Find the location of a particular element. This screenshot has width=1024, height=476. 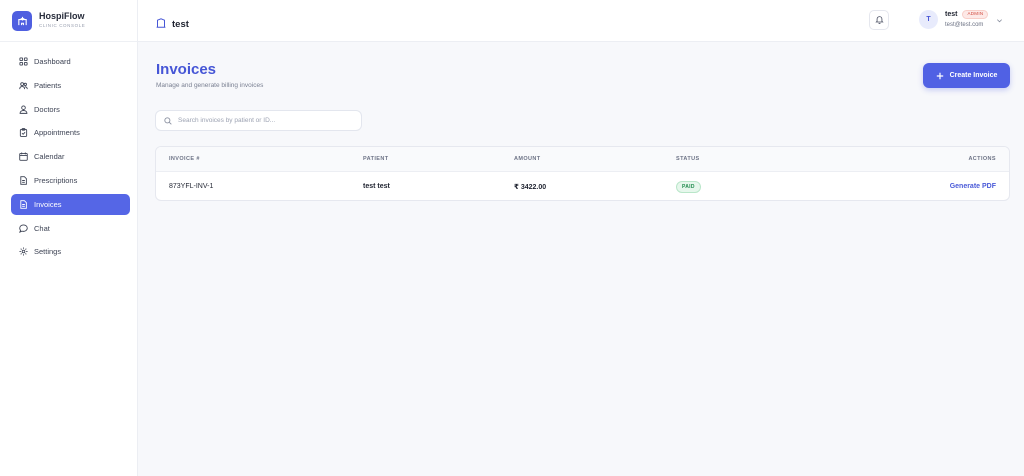

sidebar-item-label: Patients is located at coordinates (48, 85).